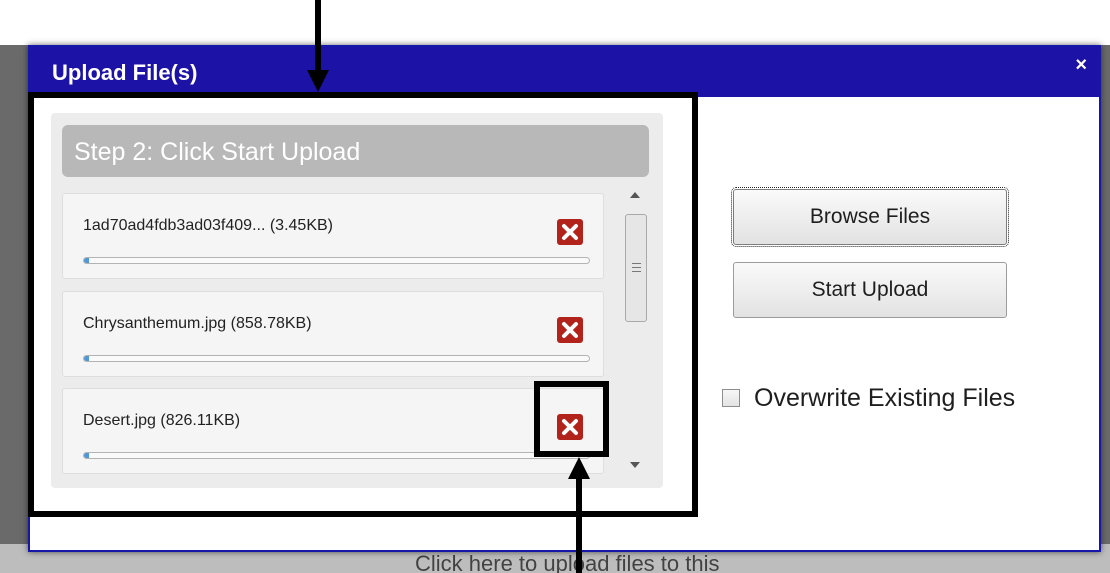 The image size is (1110, 573). I want to click on start-upload-button: Start Upload, so click(870, 290).